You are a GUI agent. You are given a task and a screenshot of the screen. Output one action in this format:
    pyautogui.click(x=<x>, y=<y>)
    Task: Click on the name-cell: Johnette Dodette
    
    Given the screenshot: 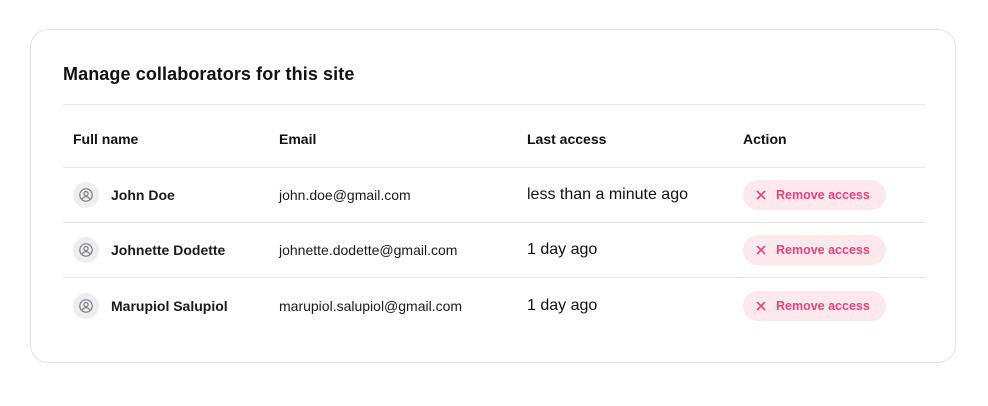 What is the action you would take?
    pyautogui.click(x=149, y=250)
    